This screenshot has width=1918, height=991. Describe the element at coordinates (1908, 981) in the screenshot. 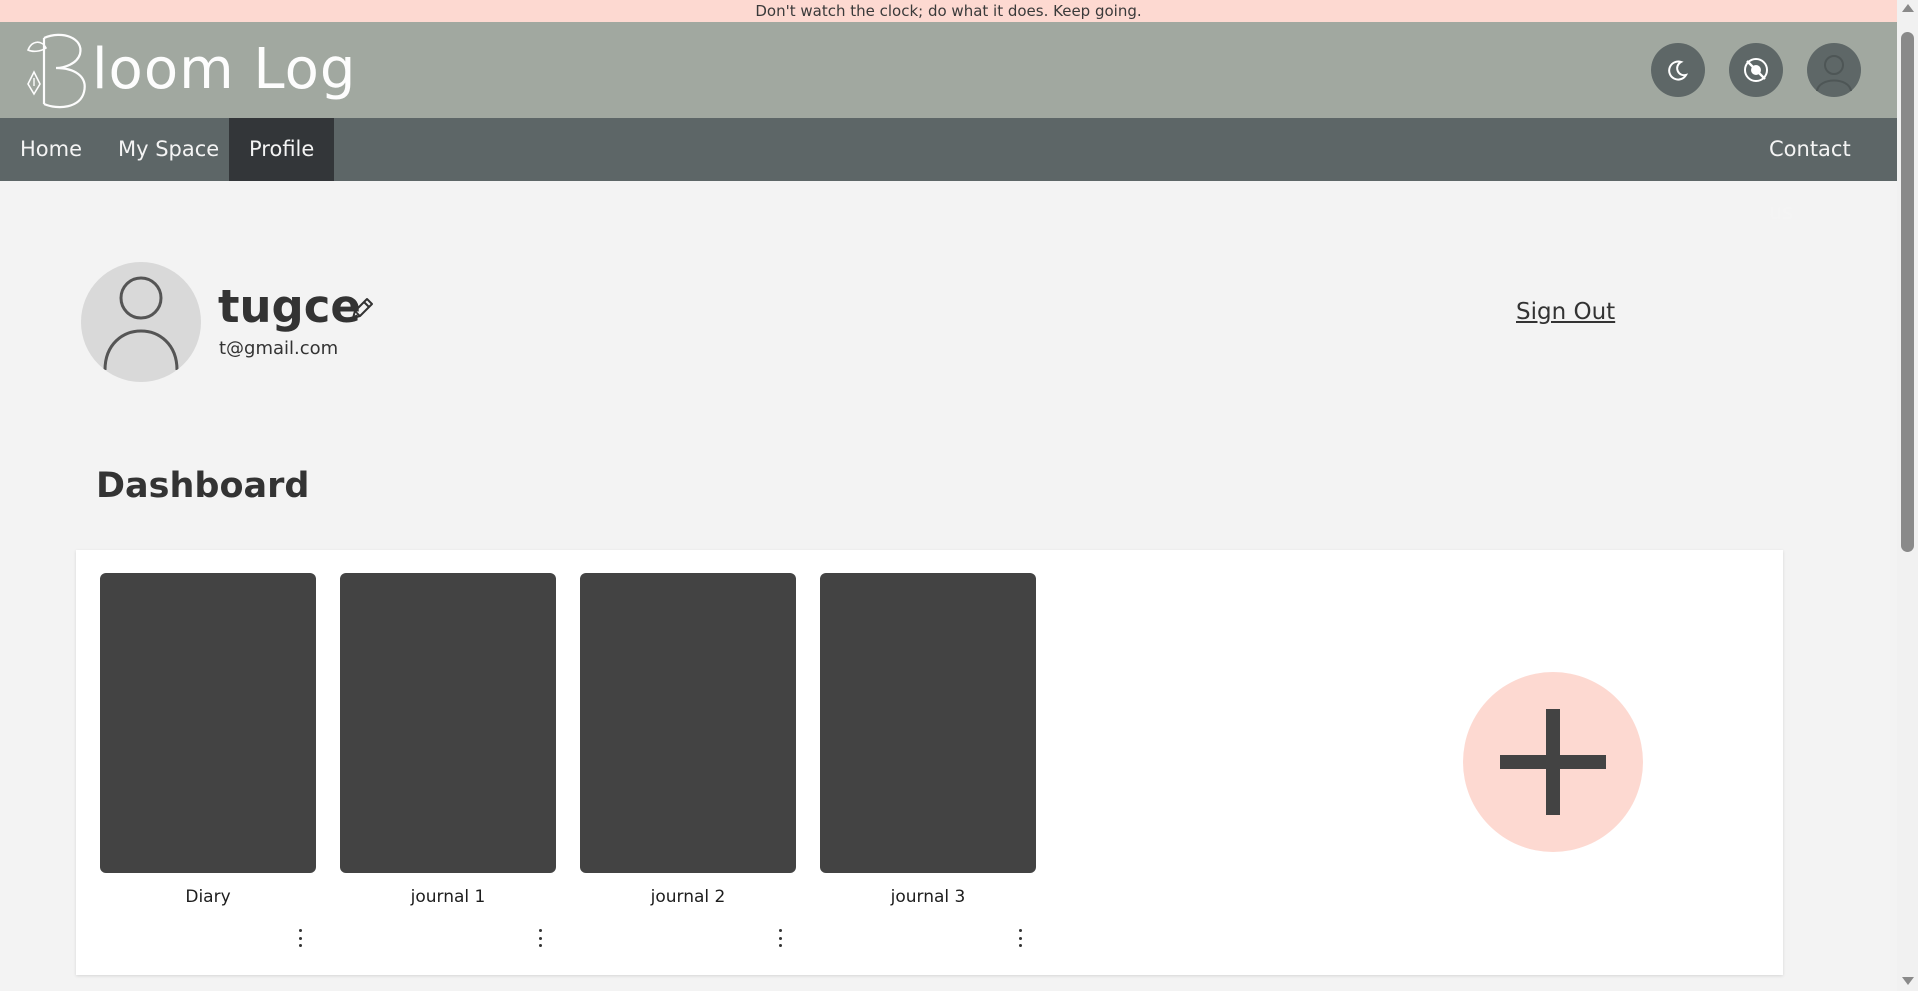

I see `scroll-down-arrow-icon` at that location.